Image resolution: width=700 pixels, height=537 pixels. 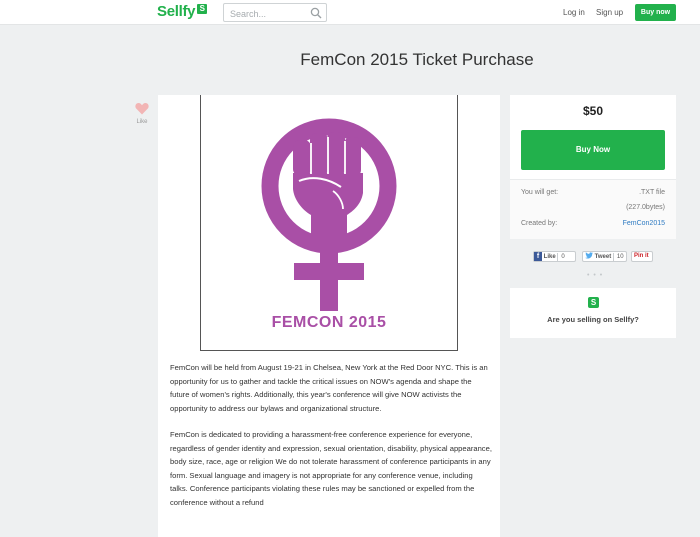 What do you see at coordinates (176, 11) in the screenshot?
I see `logo-text: Sellfy` at bounding box center [176, 11].